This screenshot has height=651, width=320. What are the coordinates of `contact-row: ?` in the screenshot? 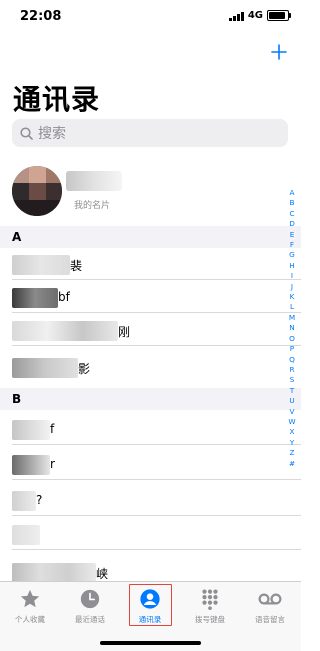 It's located at (150, 500).